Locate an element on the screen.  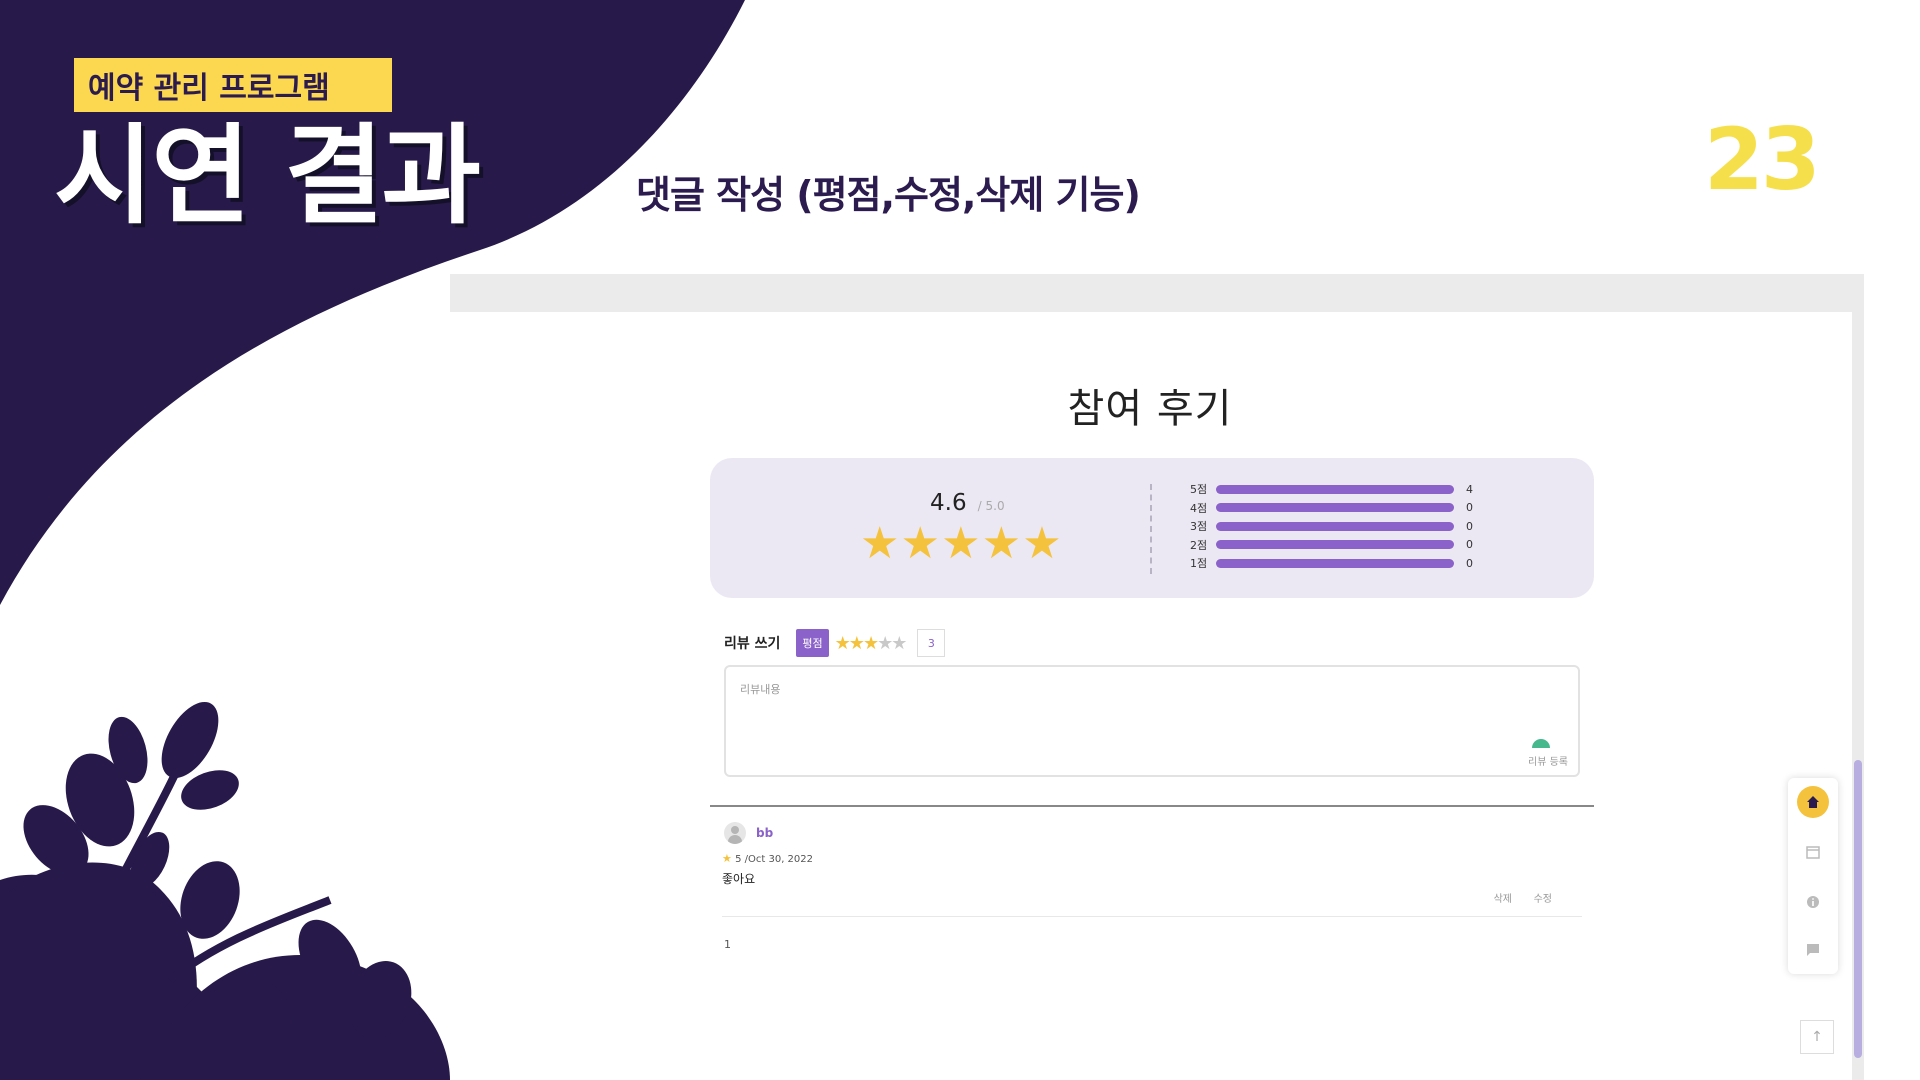
distribution-row: 2점 0 is located at coordinates (1338, 545).